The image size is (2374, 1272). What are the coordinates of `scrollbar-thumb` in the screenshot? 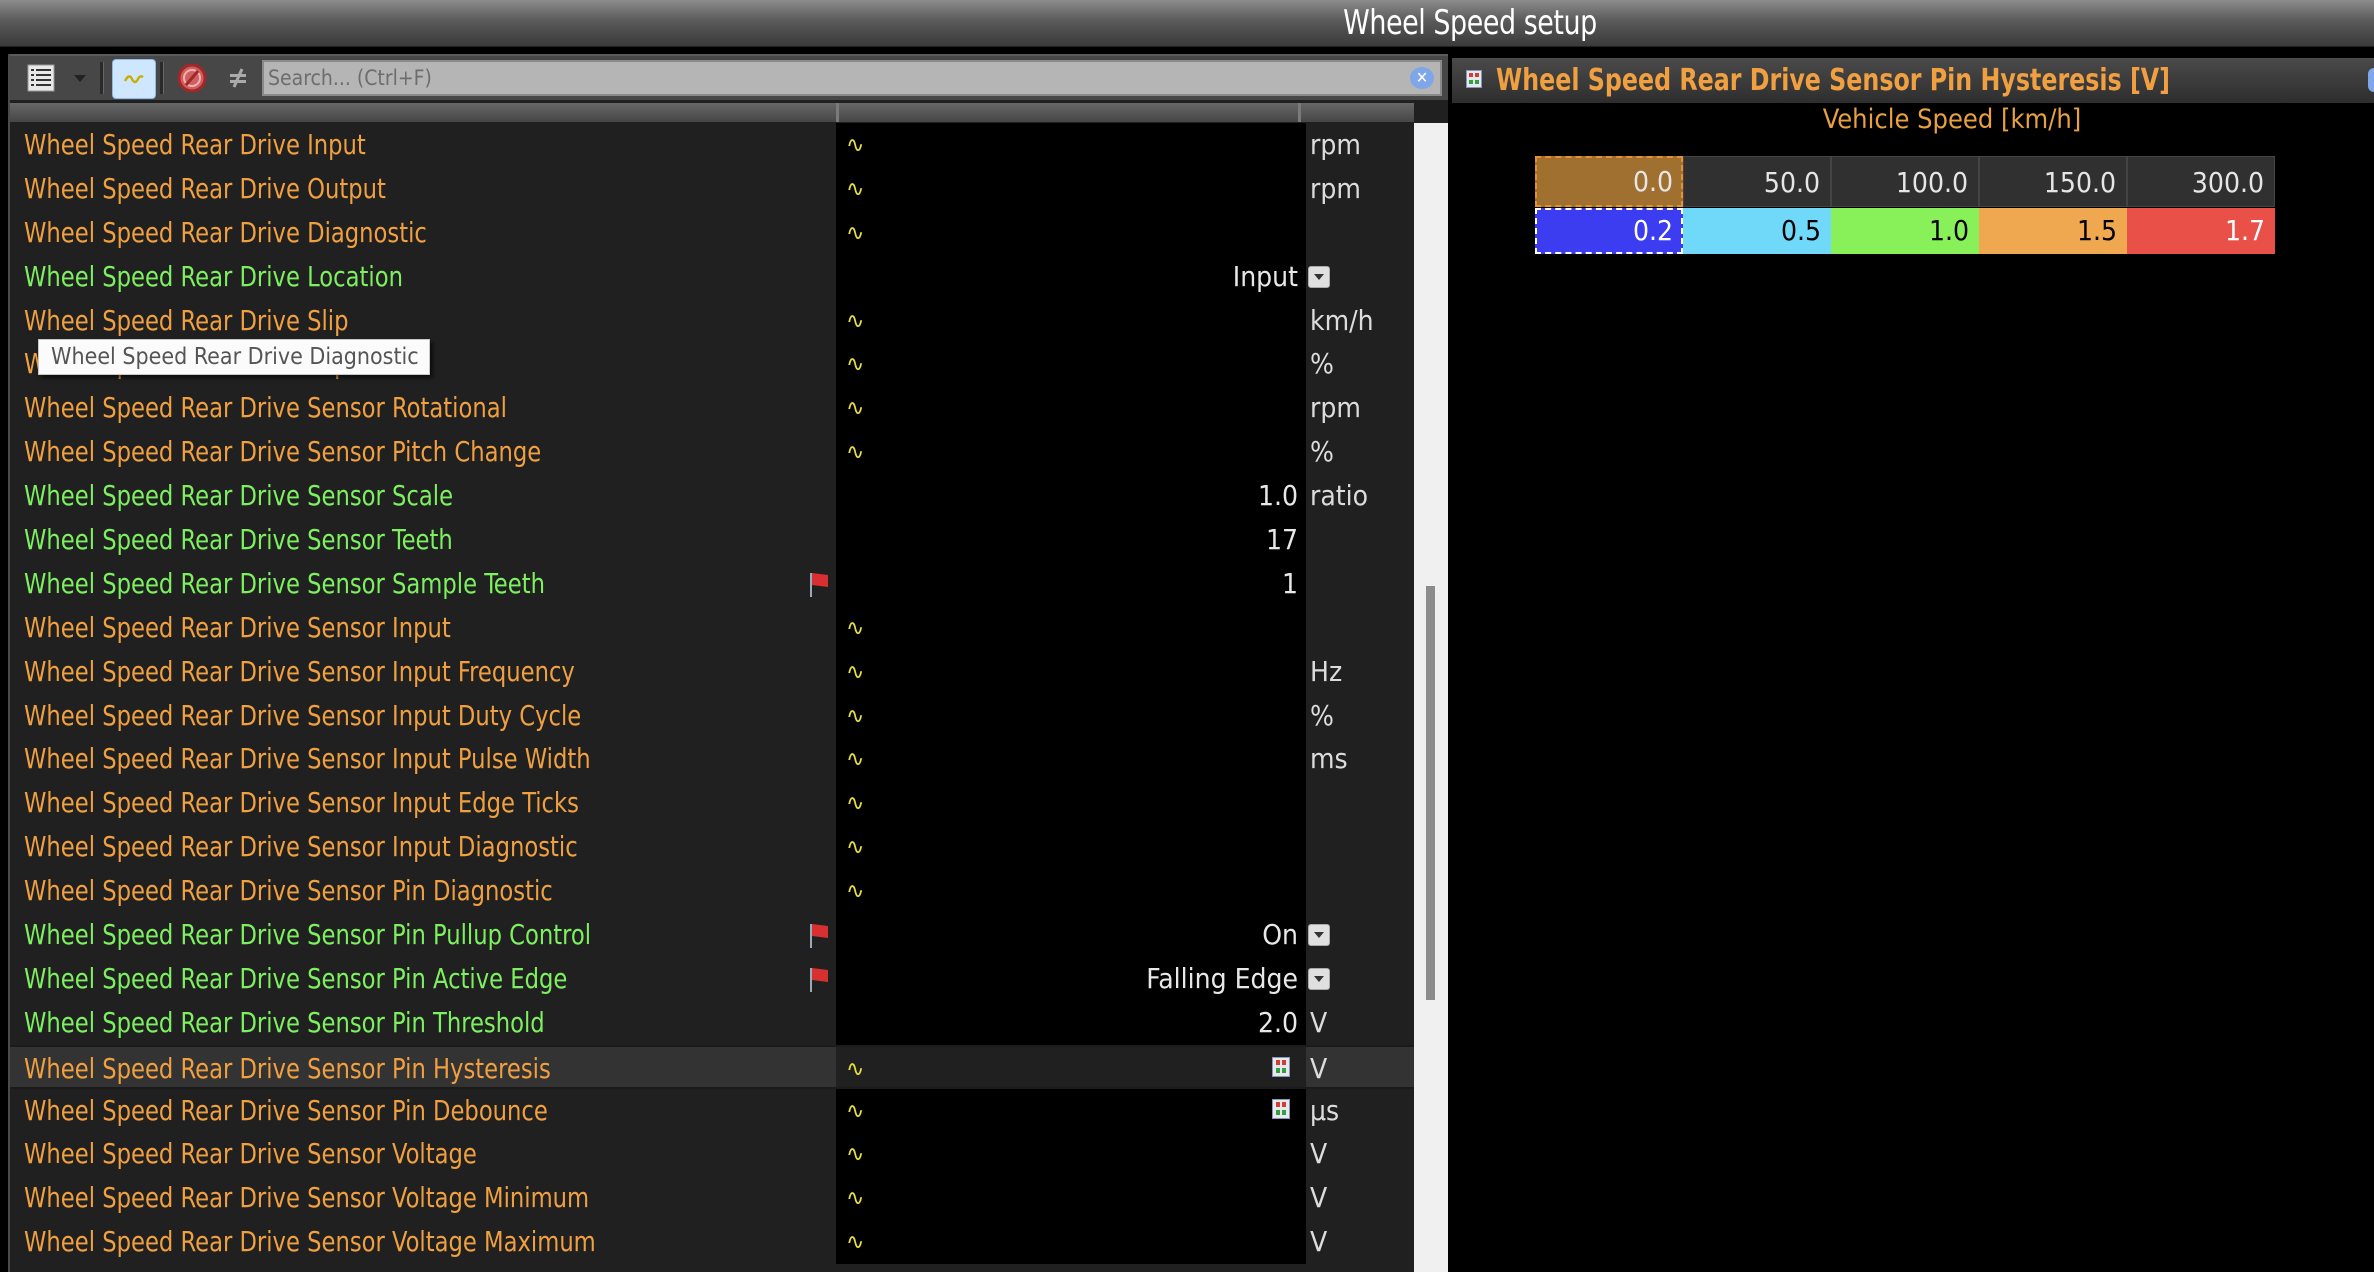 It's located at (1430, 793).